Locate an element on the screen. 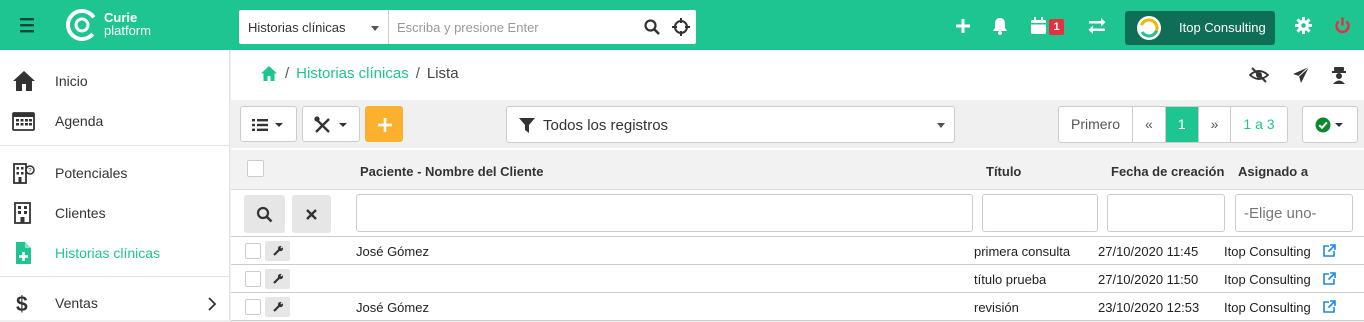  table-filter-row is located at coordinates (797, 214).